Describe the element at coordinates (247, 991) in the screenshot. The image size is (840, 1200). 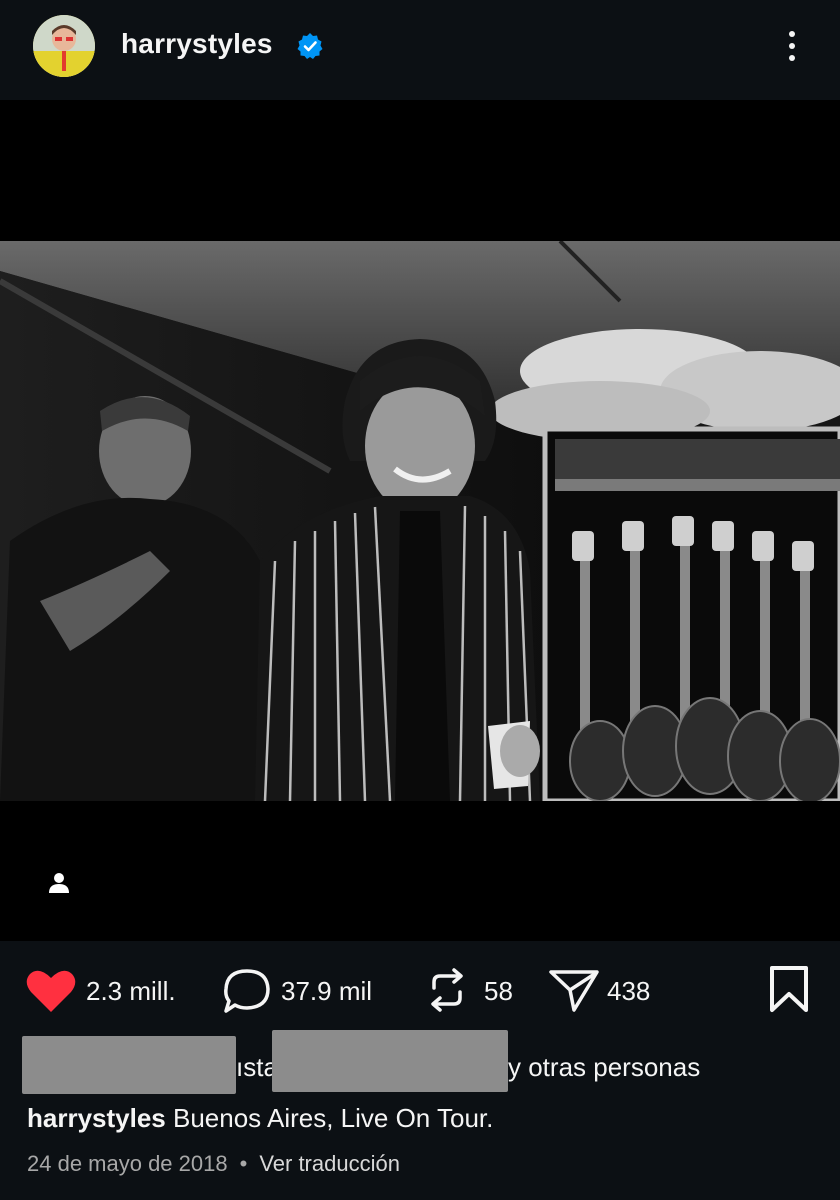
I see `comment-icon` at that location.